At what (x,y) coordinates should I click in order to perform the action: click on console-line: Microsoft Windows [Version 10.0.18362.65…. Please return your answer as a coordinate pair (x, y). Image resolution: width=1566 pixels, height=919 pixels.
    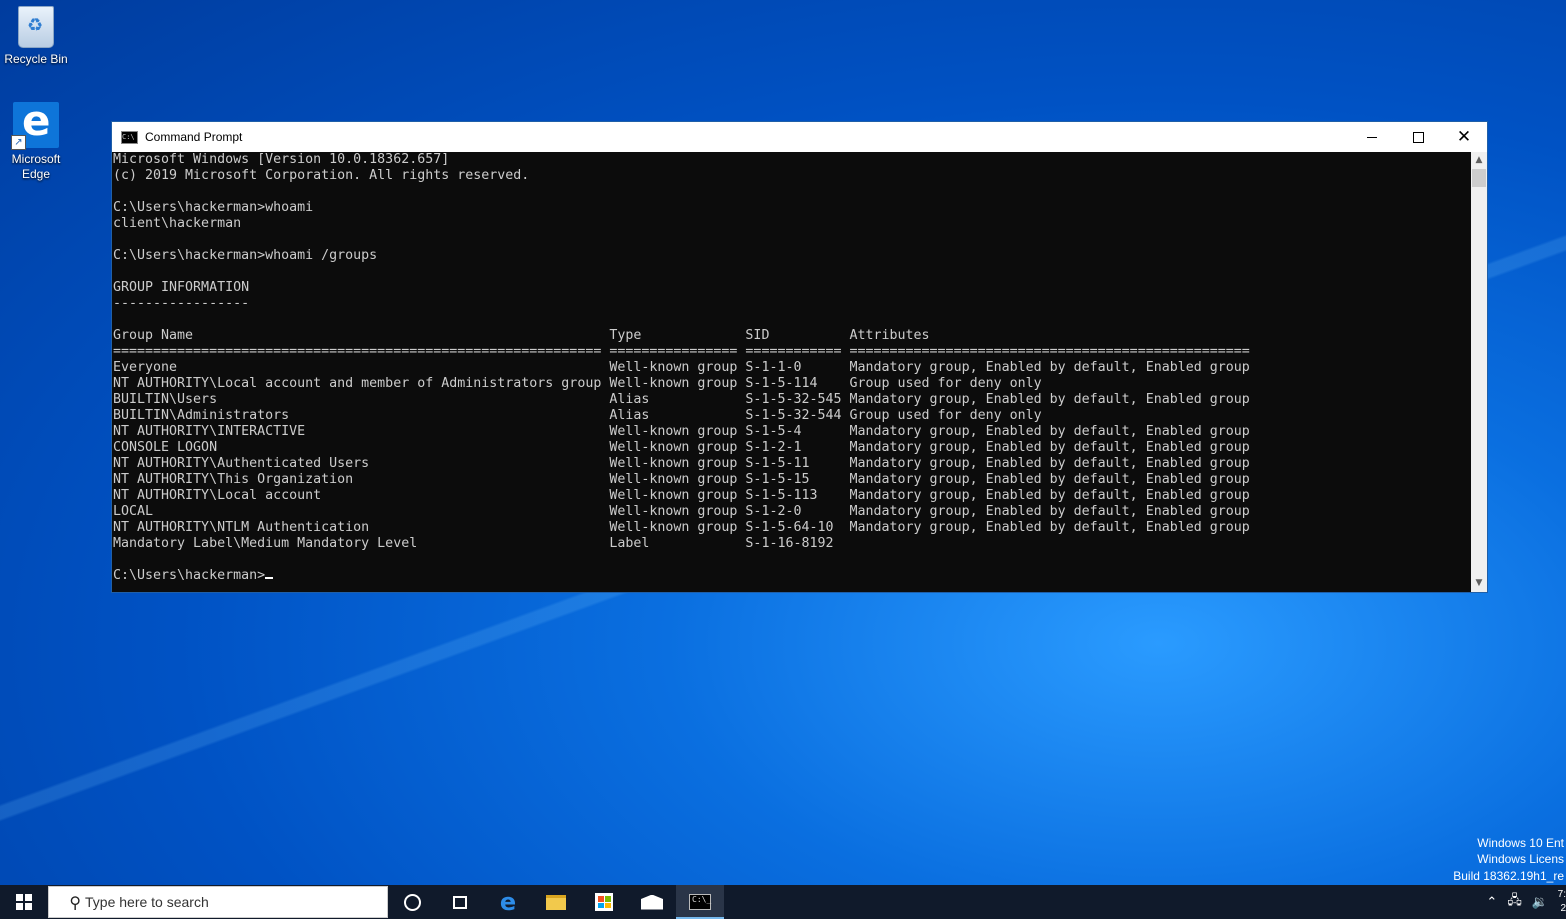
    Looking at the image, I should click on (281, 159).